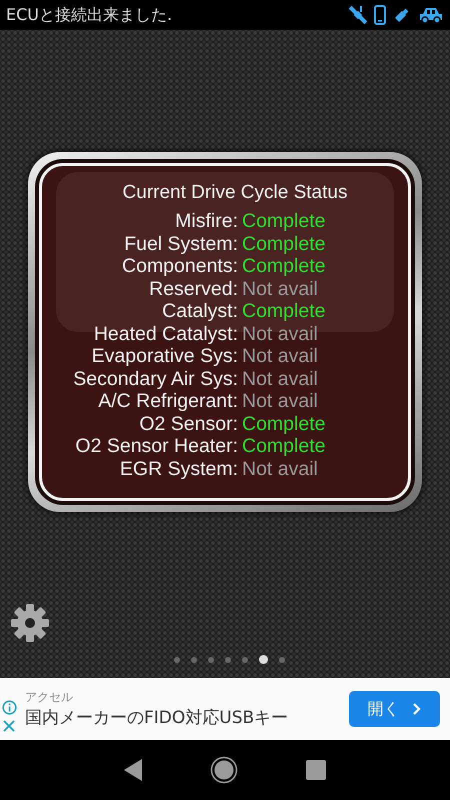  I want to click on monitor-label: Catalyst:, so click(200, 311).